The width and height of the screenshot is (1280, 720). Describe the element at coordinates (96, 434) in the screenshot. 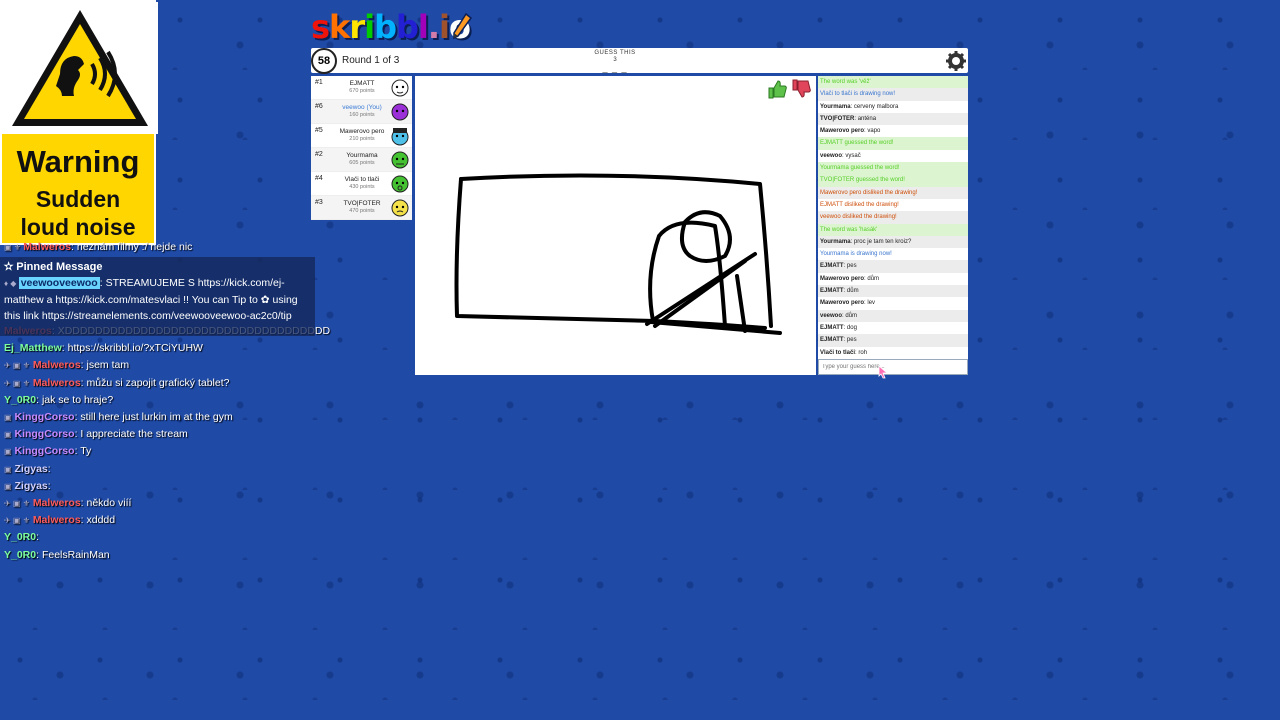

I see `chat-message: ▣ KinggCorso: I appreciate the stream` at that location.